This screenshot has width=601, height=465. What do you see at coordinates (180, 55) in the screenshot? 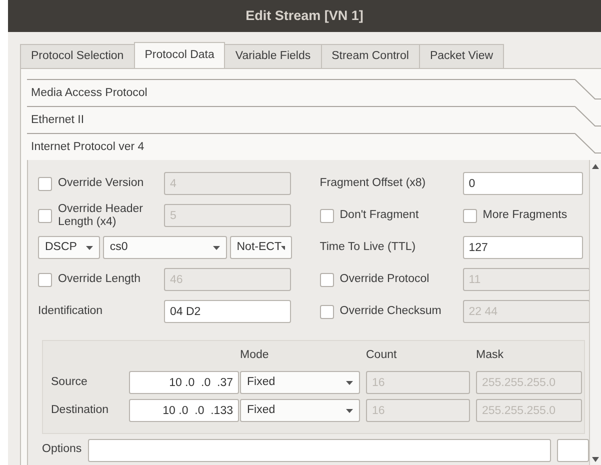
I see `tab: Protocol Data` at bounding box center [180, 55].